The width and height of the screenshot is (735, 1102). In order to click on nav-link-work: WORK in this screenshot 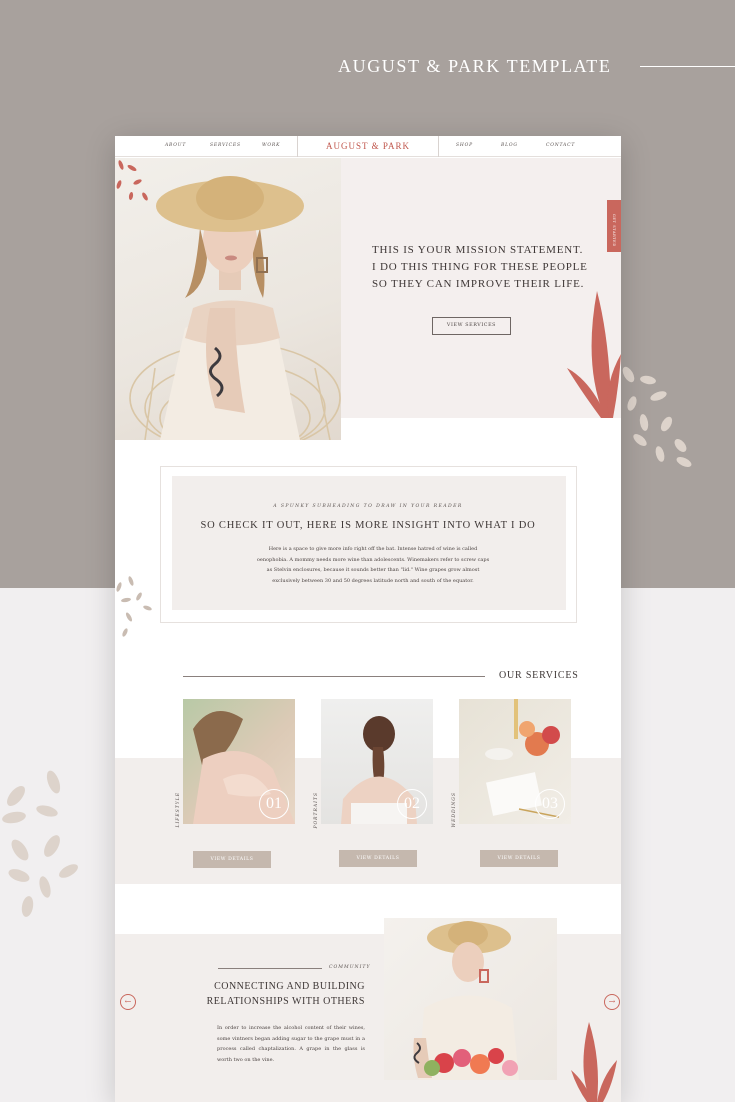, I will do `click(271, 145)`.